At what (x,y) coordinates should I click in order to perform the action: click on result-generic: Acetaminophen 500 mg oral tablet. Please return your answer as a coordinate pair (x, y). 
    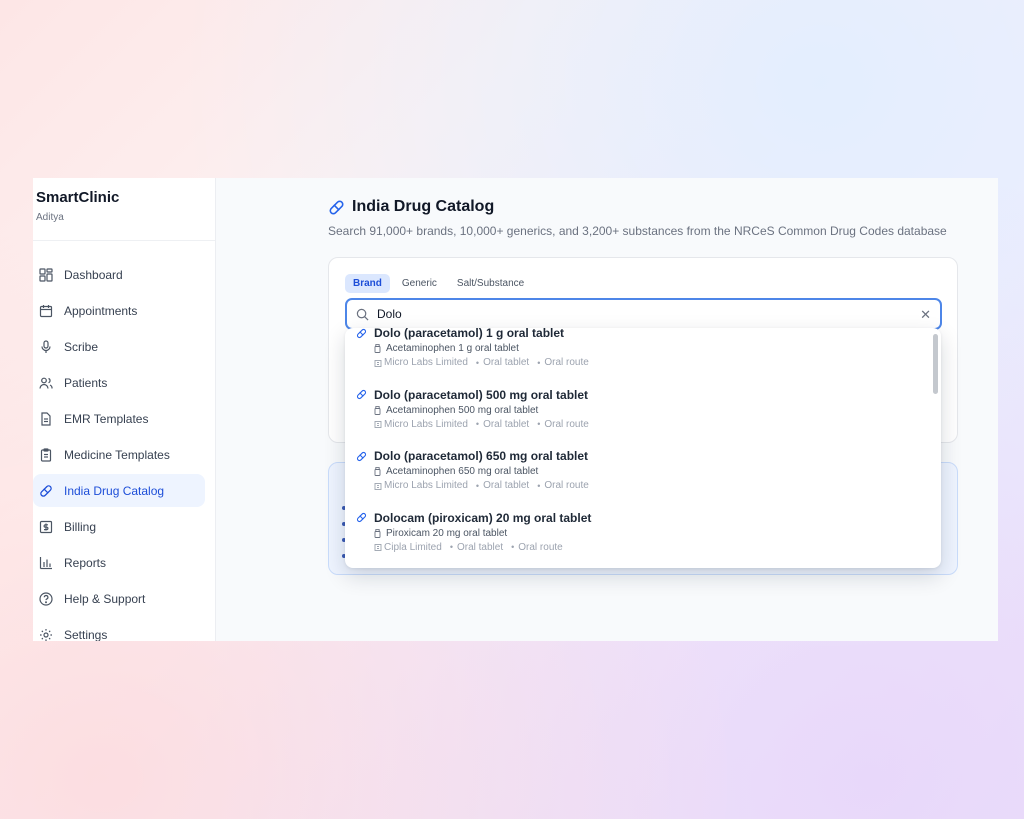
    Looking at the image, I should click on (462, 410).